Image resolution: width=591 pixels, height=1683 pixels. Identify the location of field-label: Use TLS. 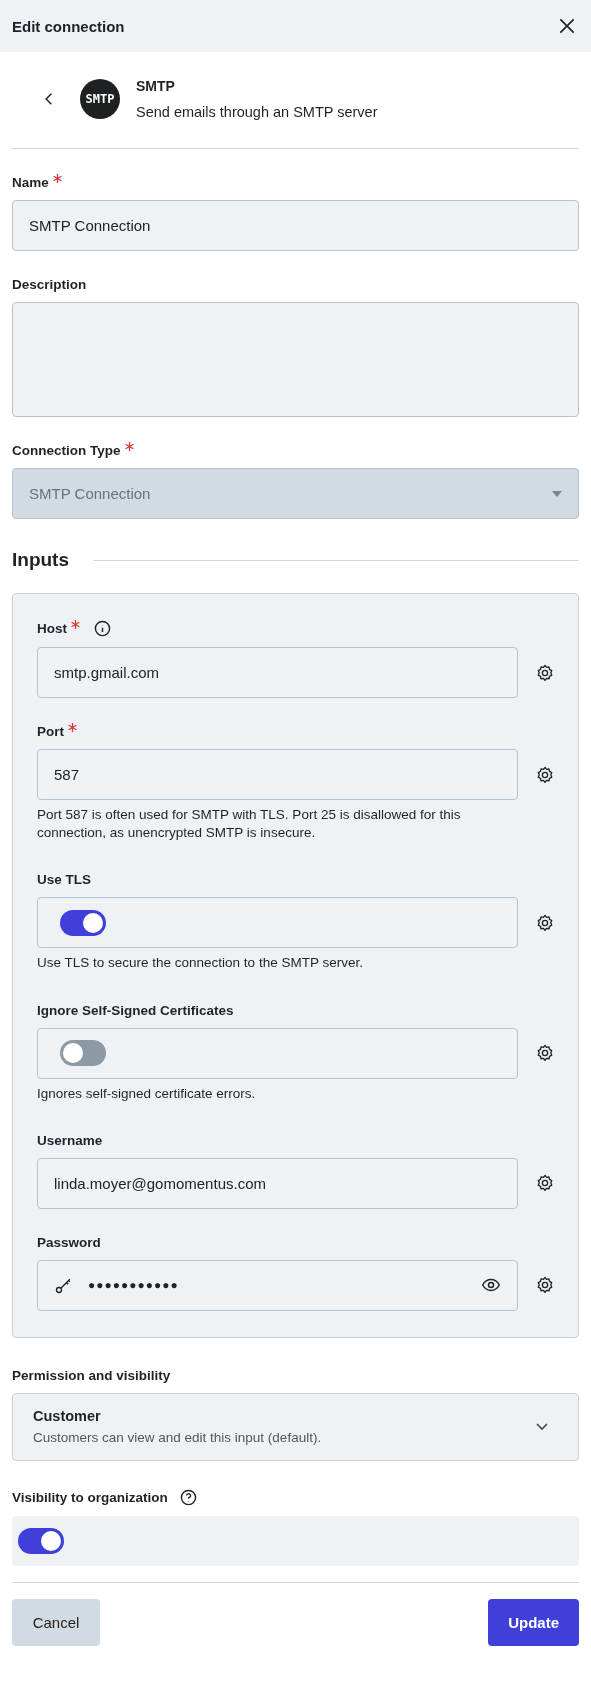
(64, 880).